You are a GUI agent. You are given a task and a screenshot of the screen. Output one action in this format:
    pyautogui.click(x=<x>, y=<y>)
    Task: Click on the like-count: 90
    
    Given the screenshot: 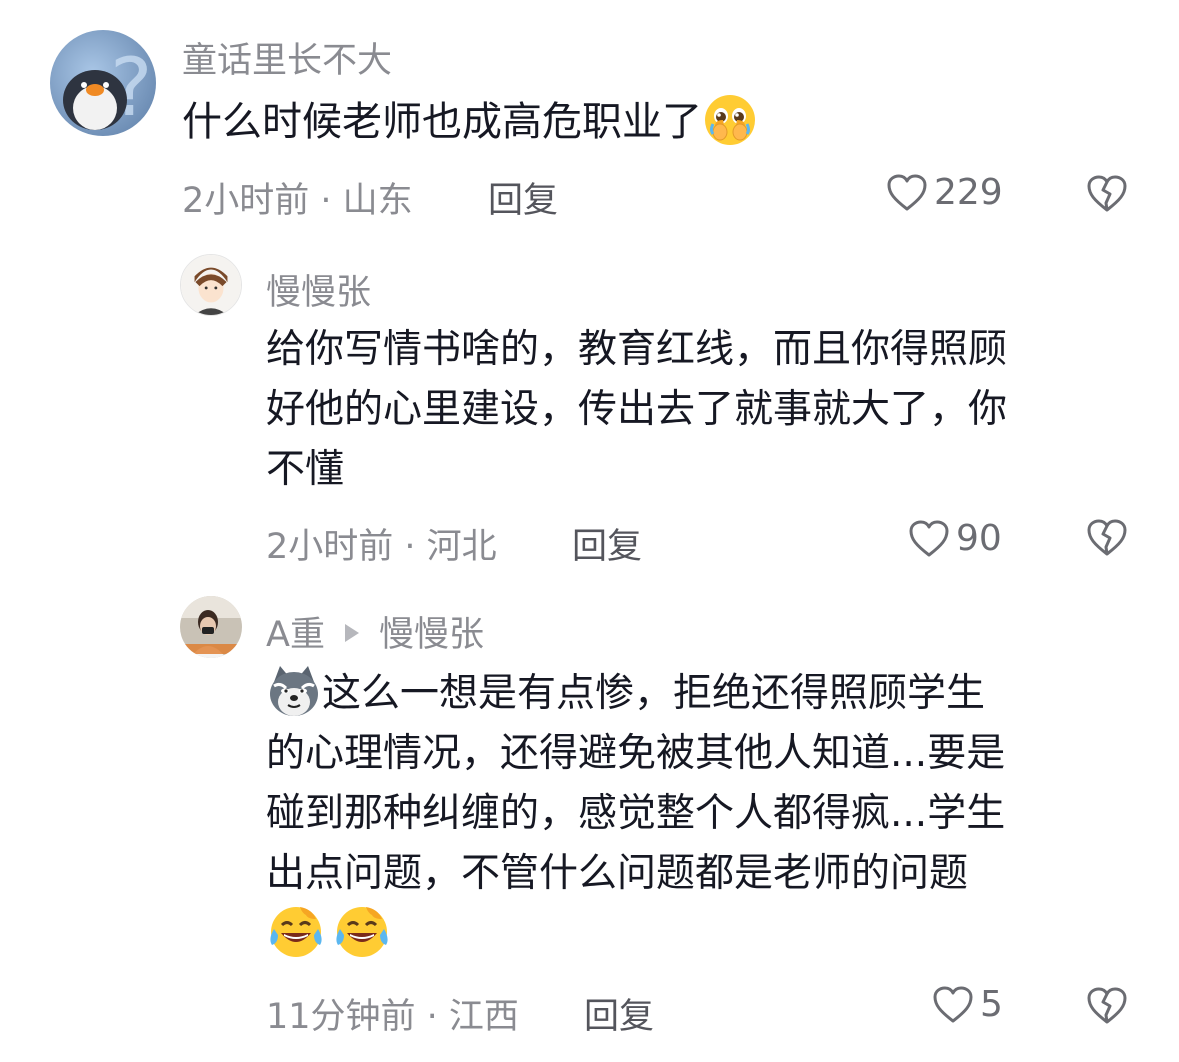 What is the action you would take?
    pyautogui.click(x=979, y=538)
    